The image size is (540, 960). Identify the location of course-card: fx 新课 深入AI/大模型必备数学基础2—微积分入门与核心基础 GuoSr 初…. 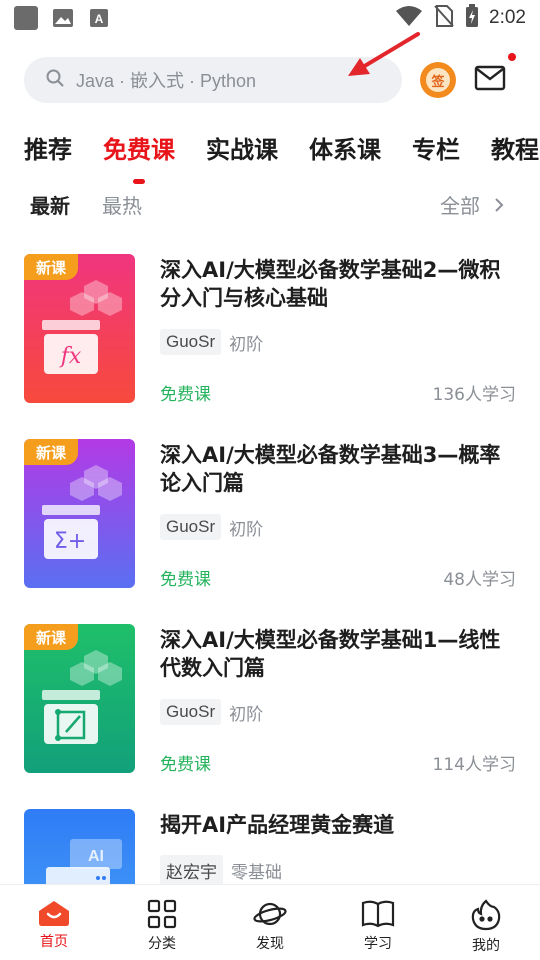
(270, 329).